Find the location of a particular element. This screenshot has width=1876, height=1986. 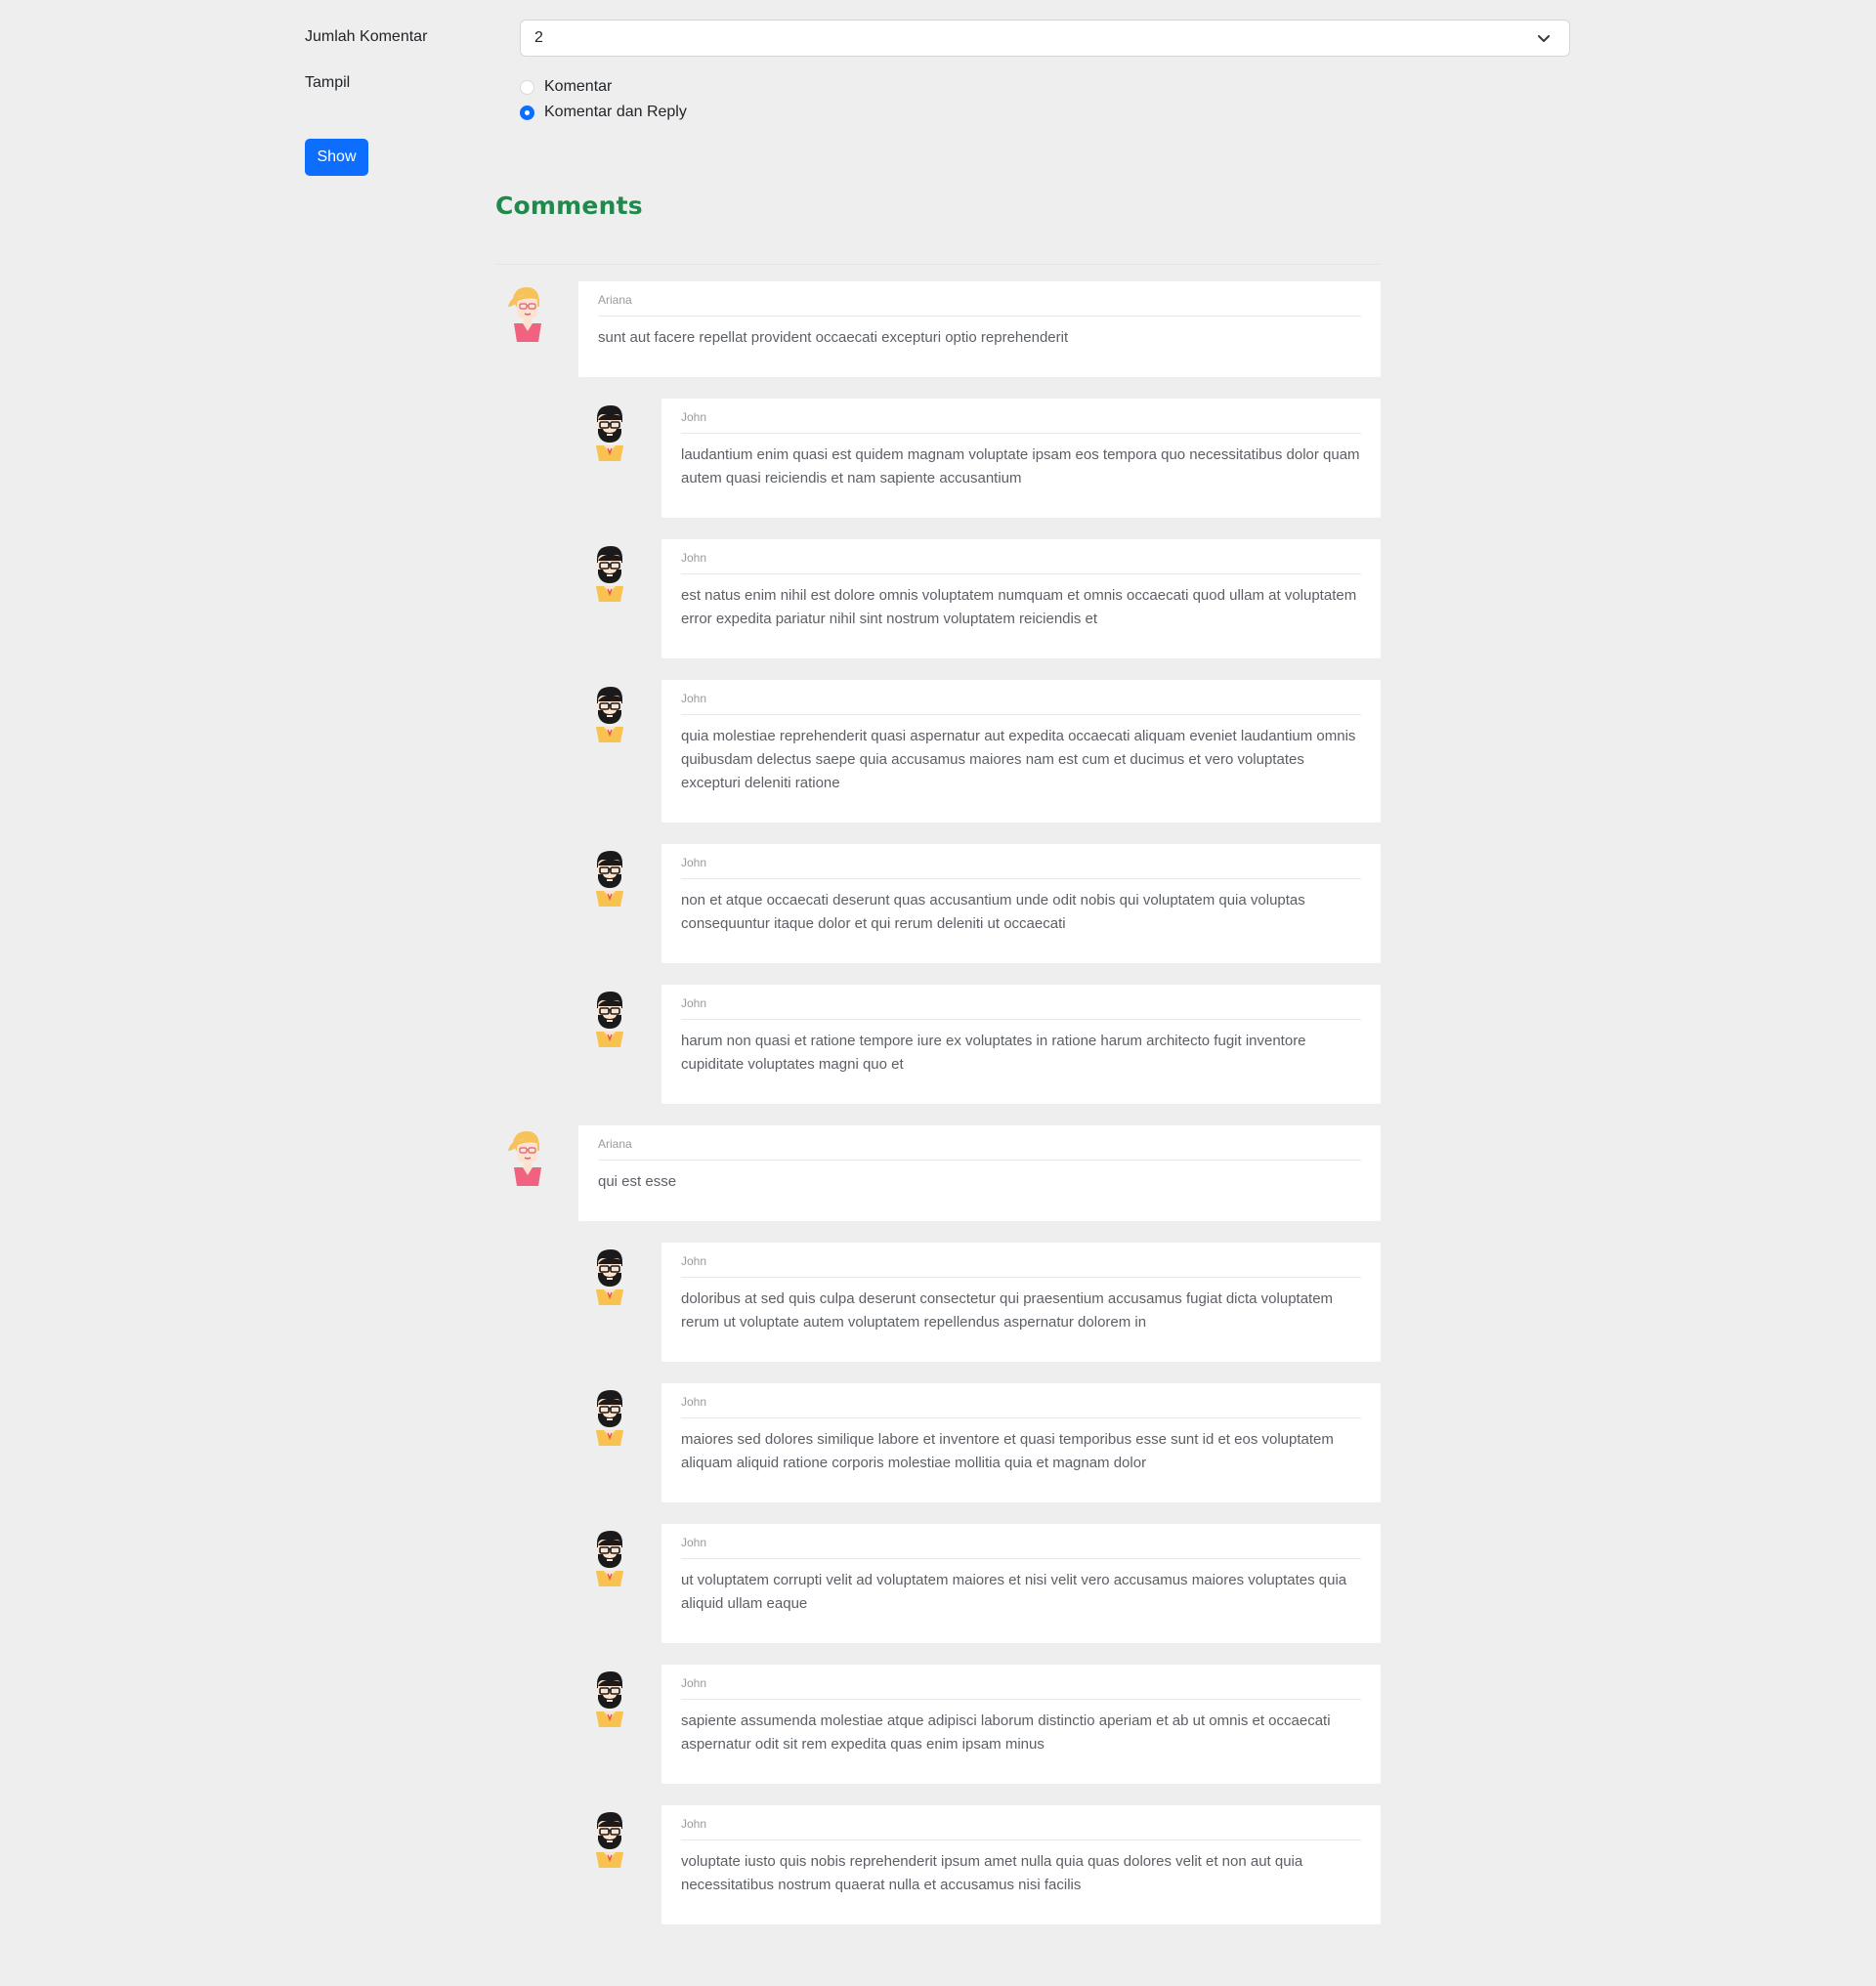

radio-komentar-label: Komentar is located at coordinates (578, 86).